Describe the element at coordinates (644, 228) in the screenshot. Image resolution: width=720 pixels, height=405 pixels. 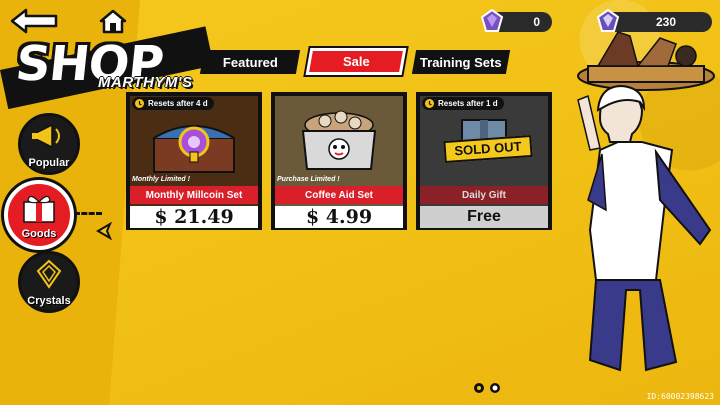
I see `shopkeeper-character-image` at that location.